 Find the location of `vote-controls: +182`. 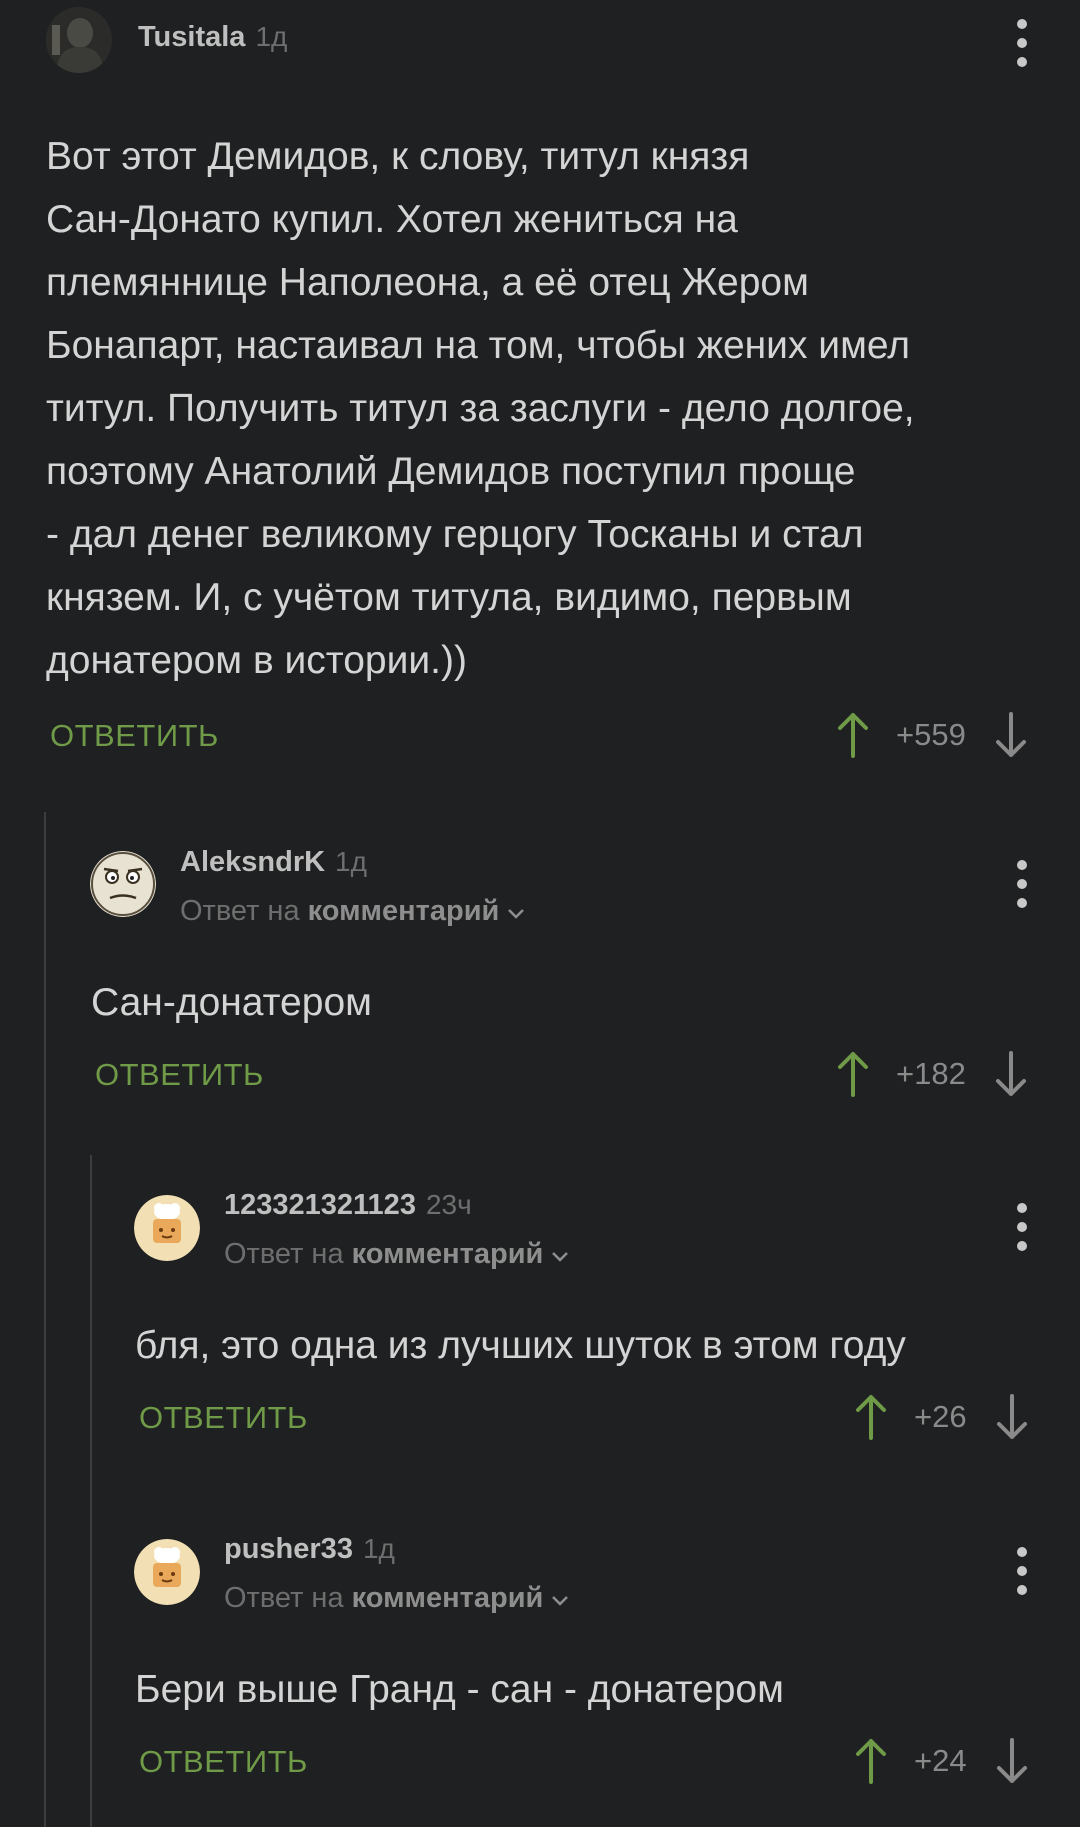

vote-controls: +182 is located at coordinates (932, 1074).